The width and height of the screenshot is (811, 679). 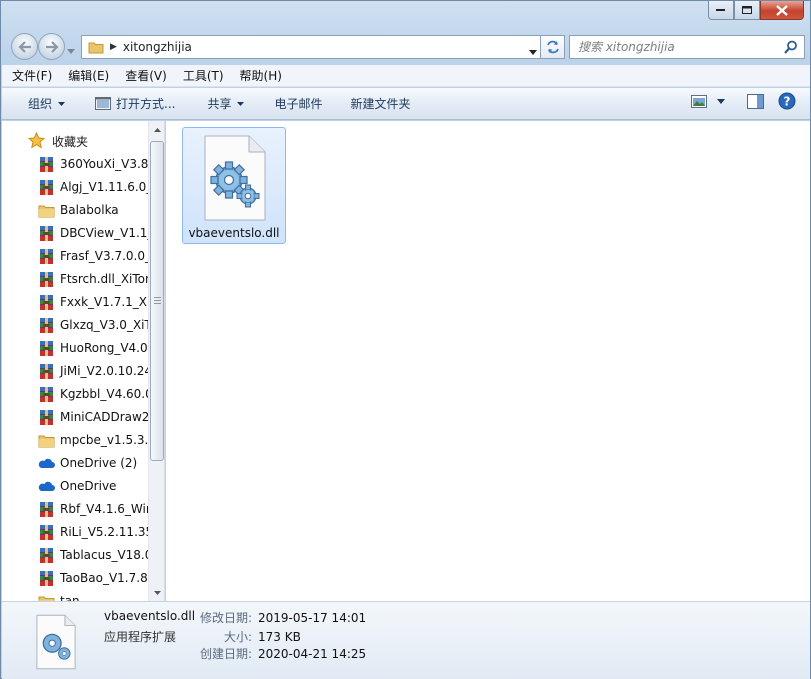 I want to click on sidebar-item-label: OneDrive, so click(x=88, y=486).